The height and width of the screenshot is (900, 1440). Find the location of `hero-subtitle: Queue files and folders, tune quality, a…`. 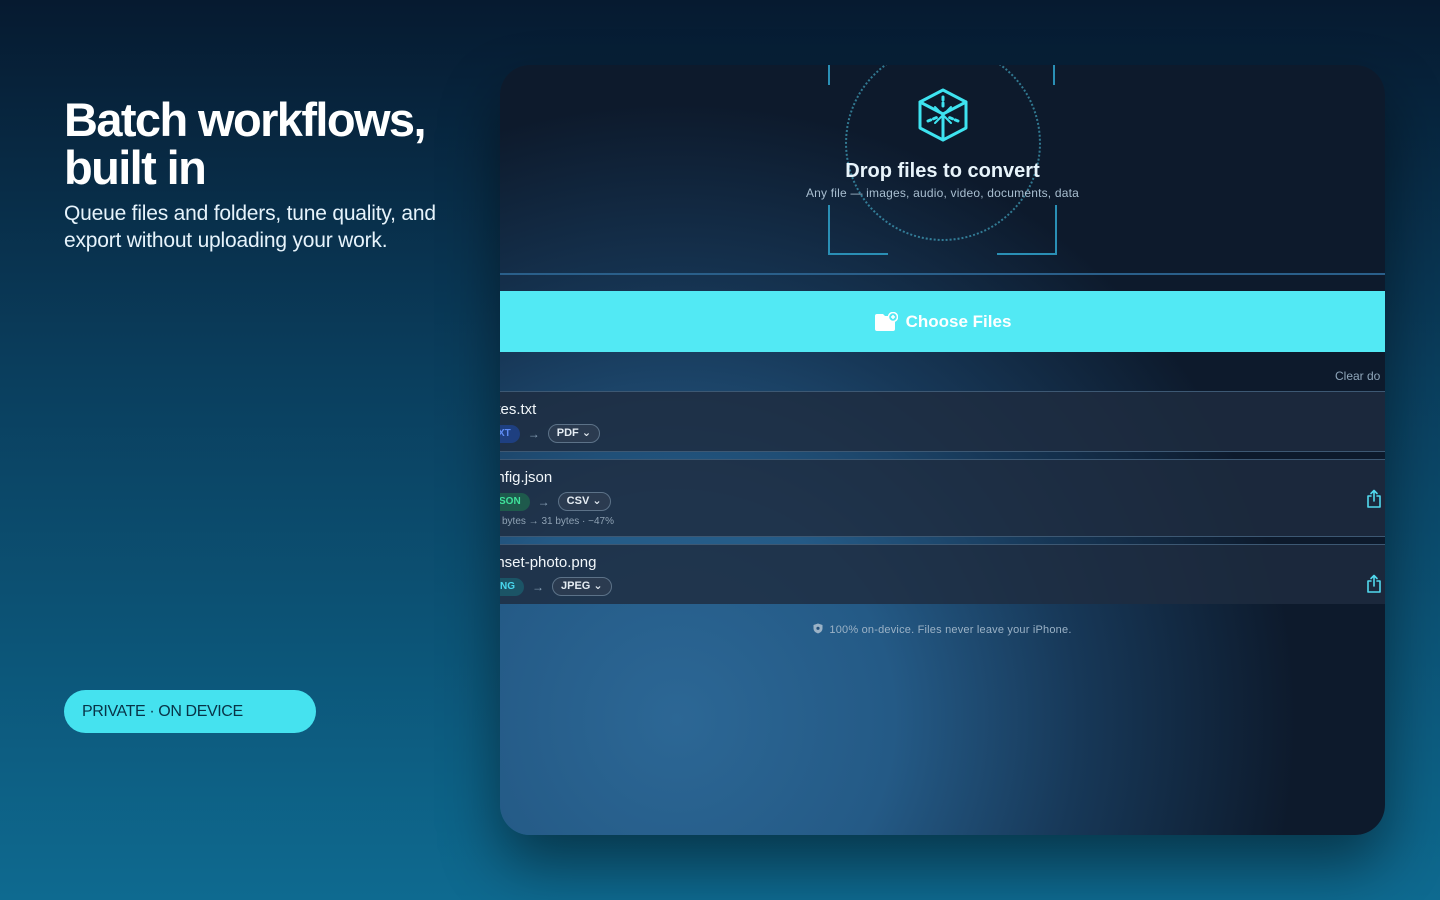

hero-subtitle: Queue files and folders, tune quality, a… is located at coordinates (274, 227).